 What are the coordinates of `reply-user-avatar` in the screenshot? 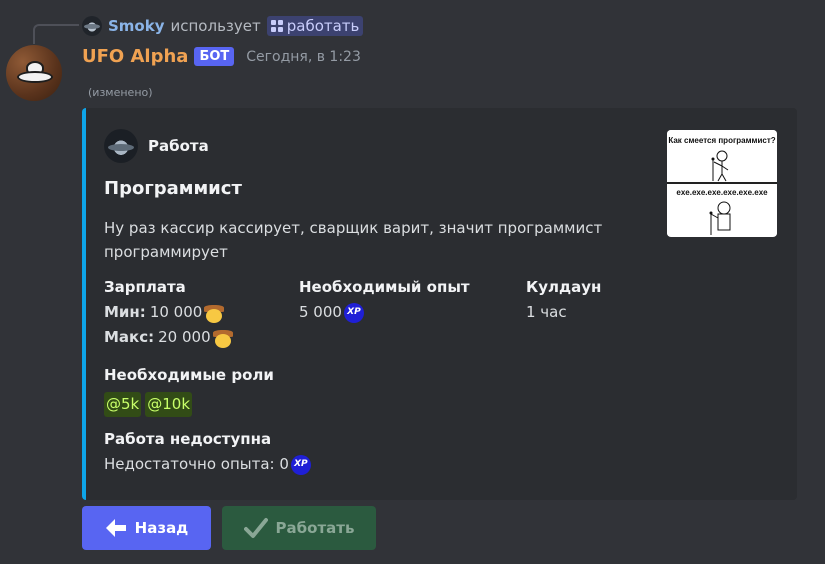 It's located at (92, 26).